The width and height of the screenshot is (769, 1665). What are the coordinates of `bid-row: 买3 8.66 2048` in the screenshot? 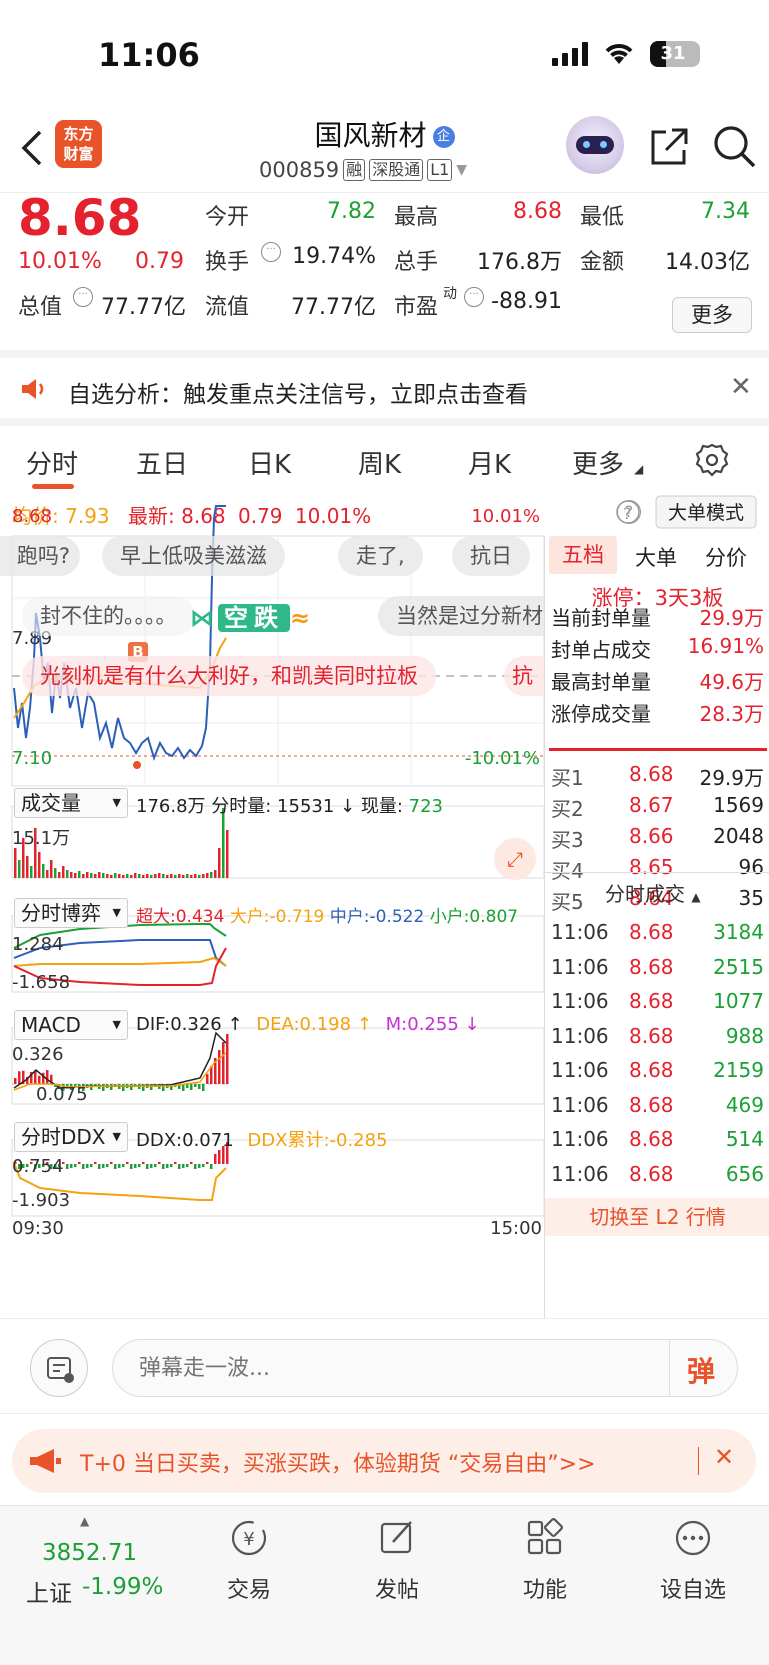 It's located at (657, 839).